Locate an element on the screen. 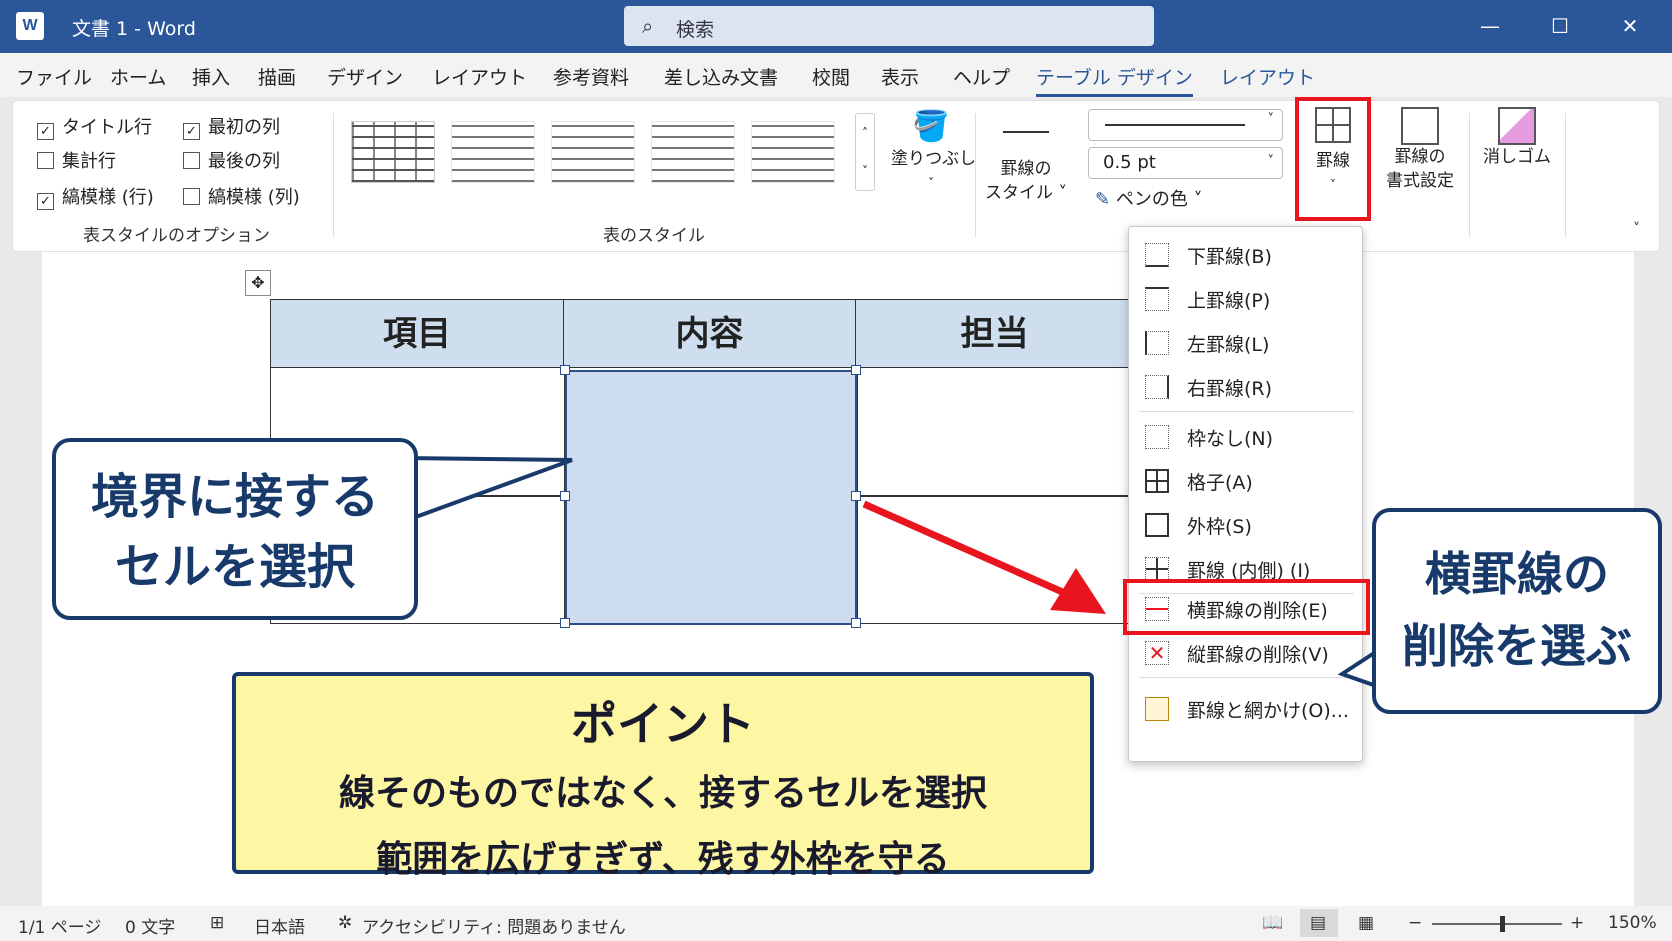  search-icon: ⌕ is located at coordinates (648, 26).